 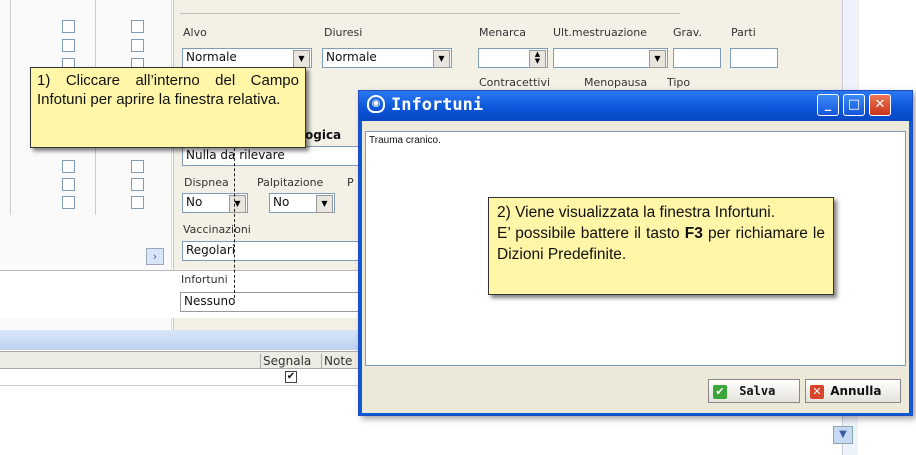 What do you see at coordinates (247, 58) in the screenshot?
I see `alvo-select: Normale ▼` at bounding box center [247, 58].